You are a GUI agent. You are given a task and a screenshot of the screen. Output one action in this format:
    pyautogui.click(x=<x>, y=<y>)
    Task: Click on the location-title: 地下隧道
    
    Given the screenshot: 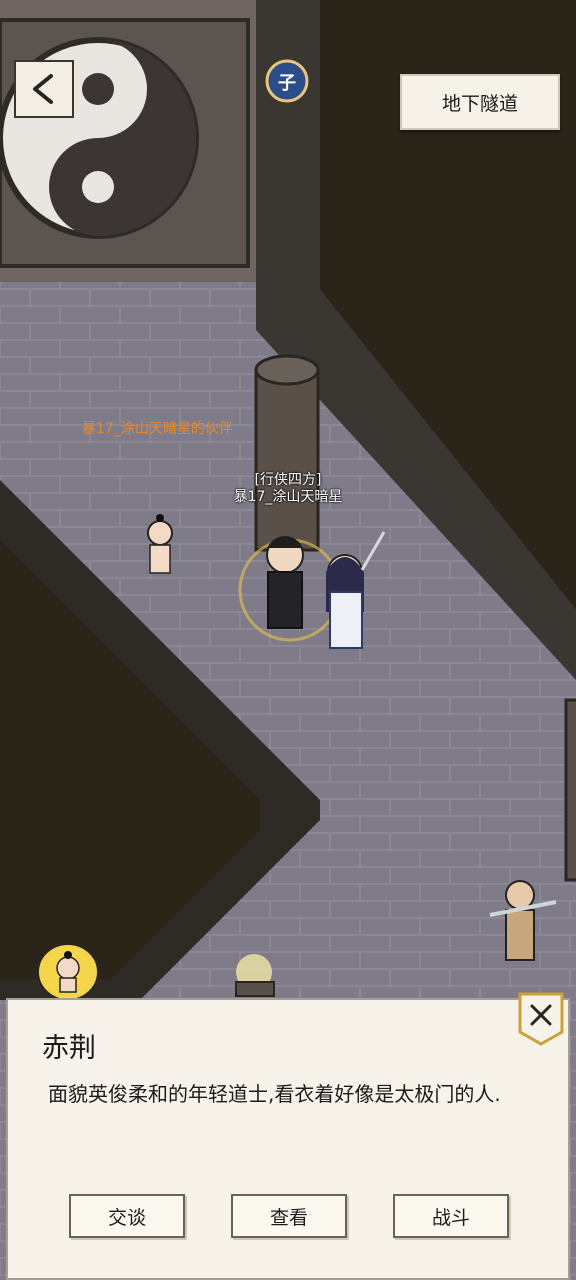 What is the action you would take?
    pyautogui.click(x=480, y=102)
    